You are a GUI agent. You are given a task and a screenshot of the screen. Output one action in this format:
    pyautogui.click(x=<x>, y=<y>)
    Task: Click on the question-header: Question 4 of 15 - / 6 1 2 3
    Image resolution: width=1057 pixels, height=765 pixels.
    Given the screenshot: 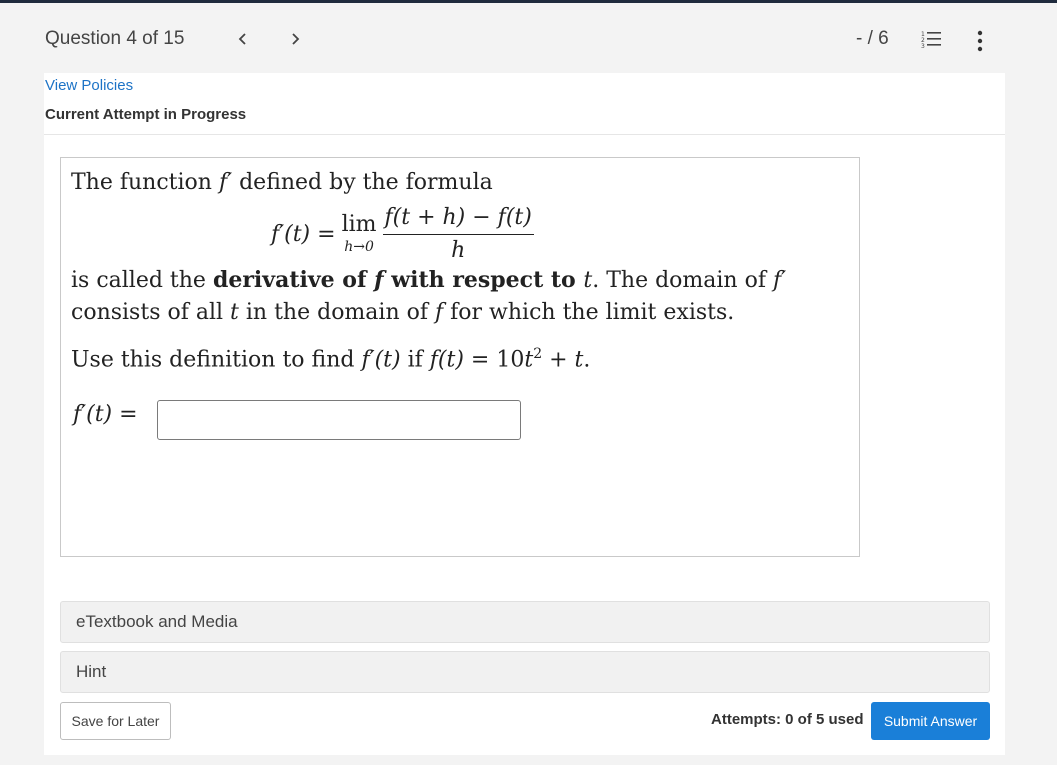 What is the action you would take?
    pyautogui.click(x=528, y=38)
    